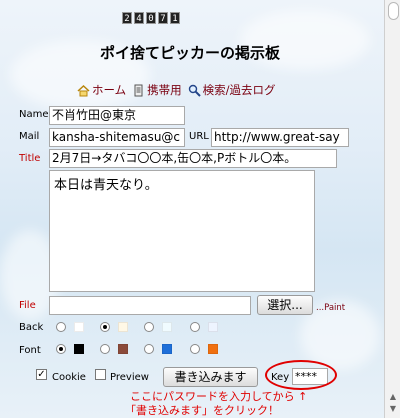 Image resolution: width=400 pixels, height=418 pixels. What do you see at coordinates (194, 90) in the screenshot?
I see `search-icon` at bounding box center [194, 90].